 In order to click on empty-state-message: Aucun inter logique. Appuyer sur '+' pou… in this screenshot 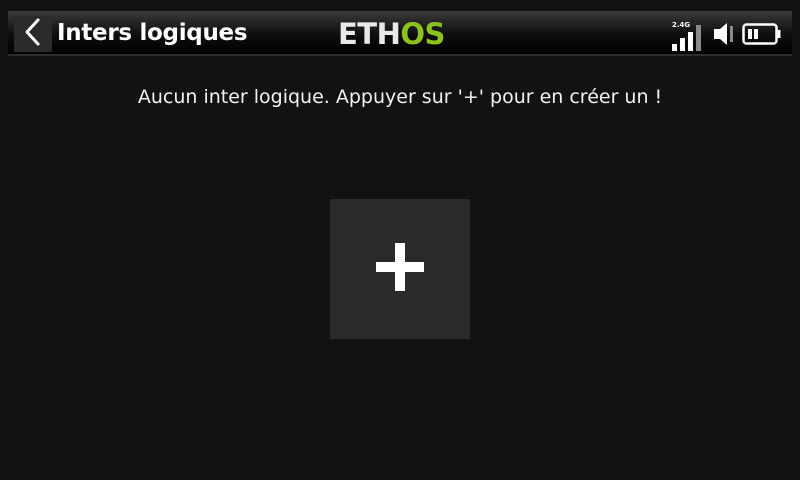, I will do `click(400, 97)`.